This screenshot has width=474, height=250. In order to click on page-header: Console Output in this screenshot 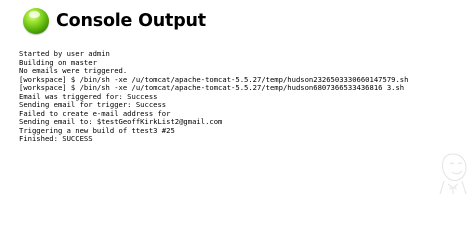, I will do `click(114, 21)`.